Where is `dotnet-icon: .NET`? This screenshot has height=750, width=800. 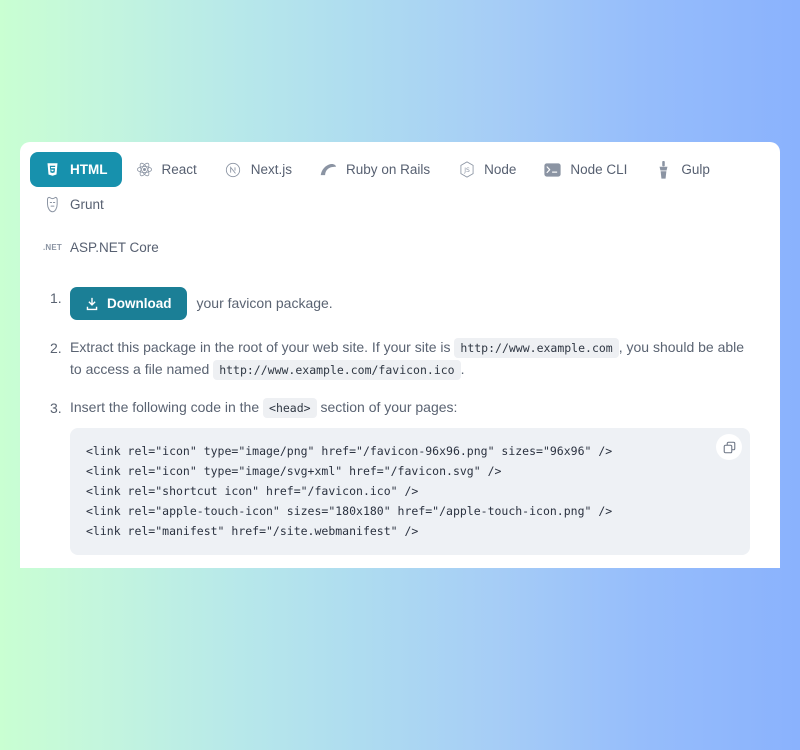
dotnet-icon: .NET is located at coordinates (52, 247).